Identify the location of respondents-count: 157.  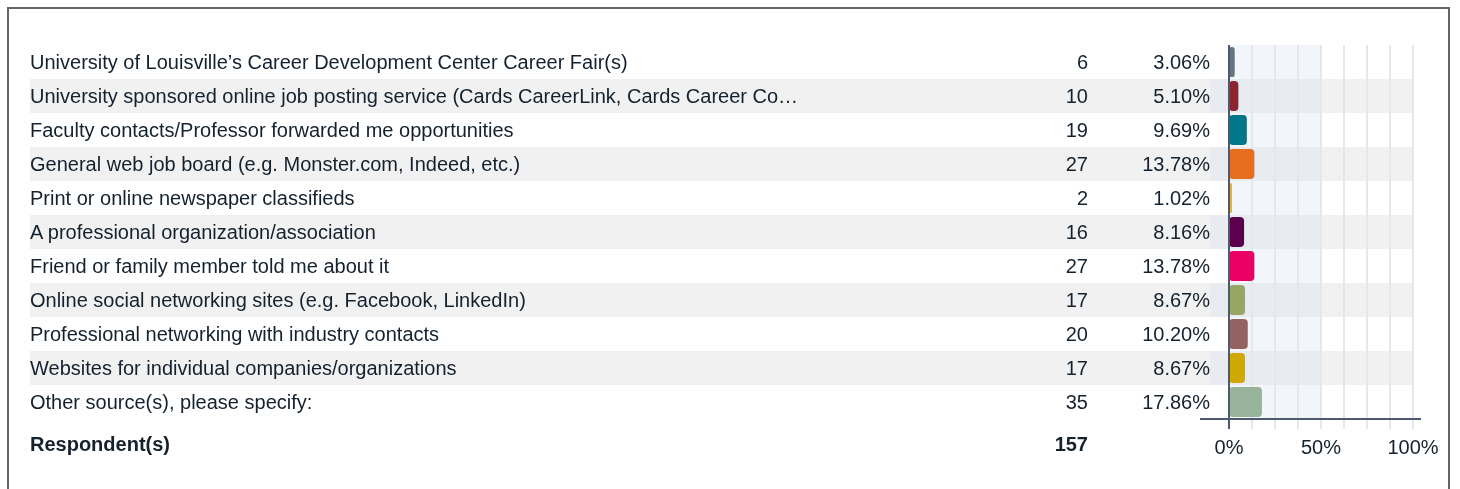
(1070, 444).